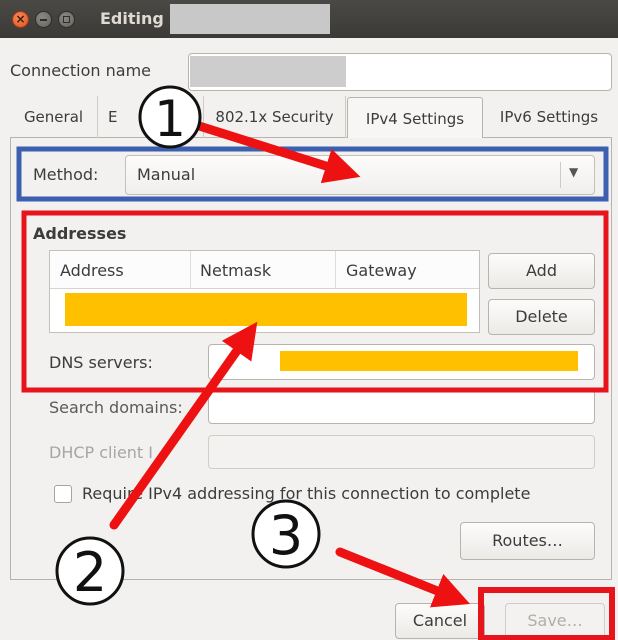  What do you see at coordinates (80, 233) in the screenshot?
I see `addresses-heading: Addresses` at bounding box center [80, 233].